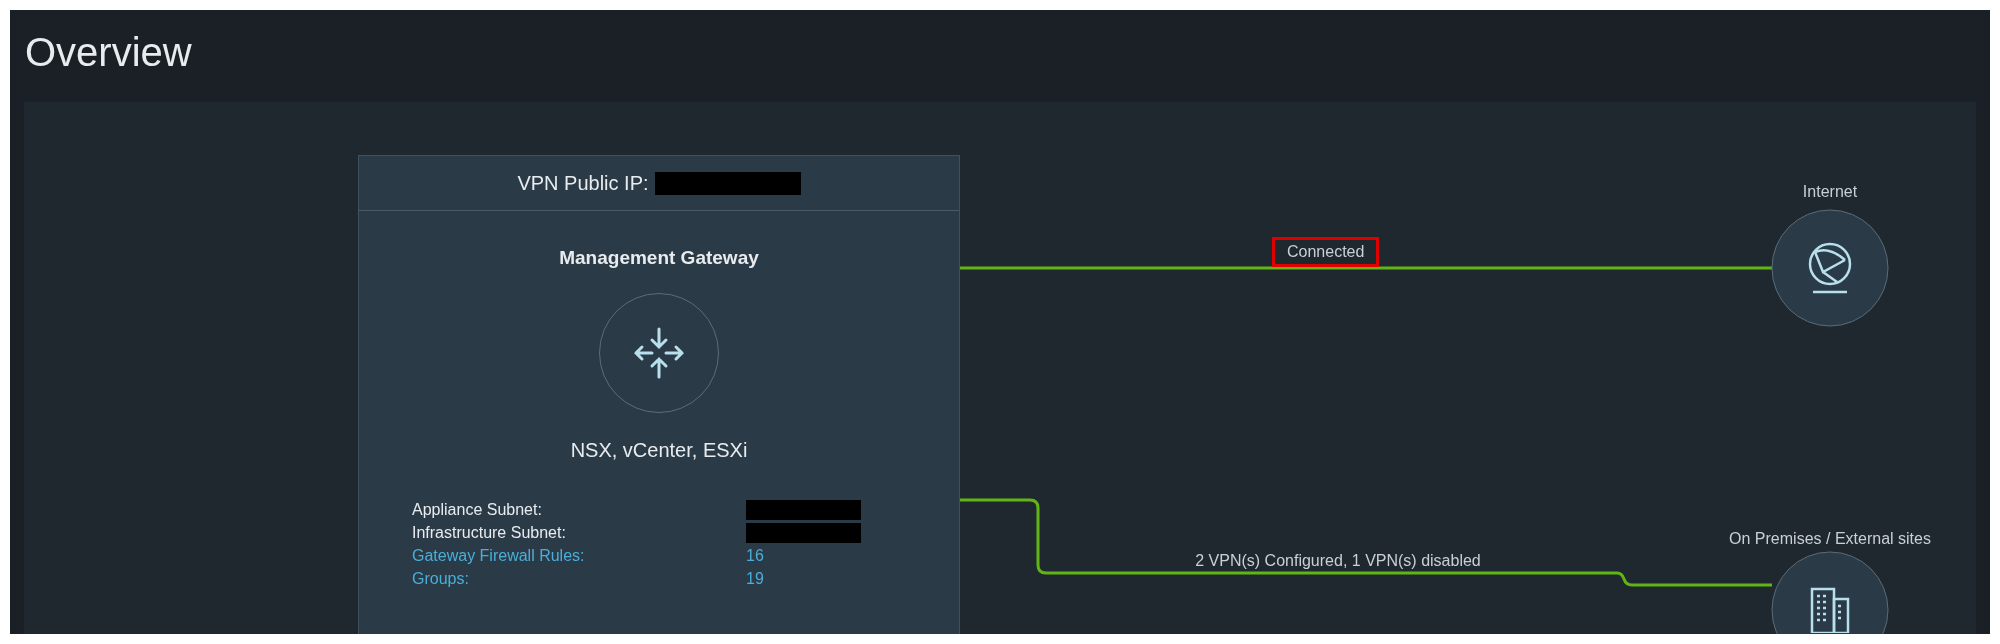  I want to click on services-text: NSX, vCenter, ESXi, so click(659, 450).